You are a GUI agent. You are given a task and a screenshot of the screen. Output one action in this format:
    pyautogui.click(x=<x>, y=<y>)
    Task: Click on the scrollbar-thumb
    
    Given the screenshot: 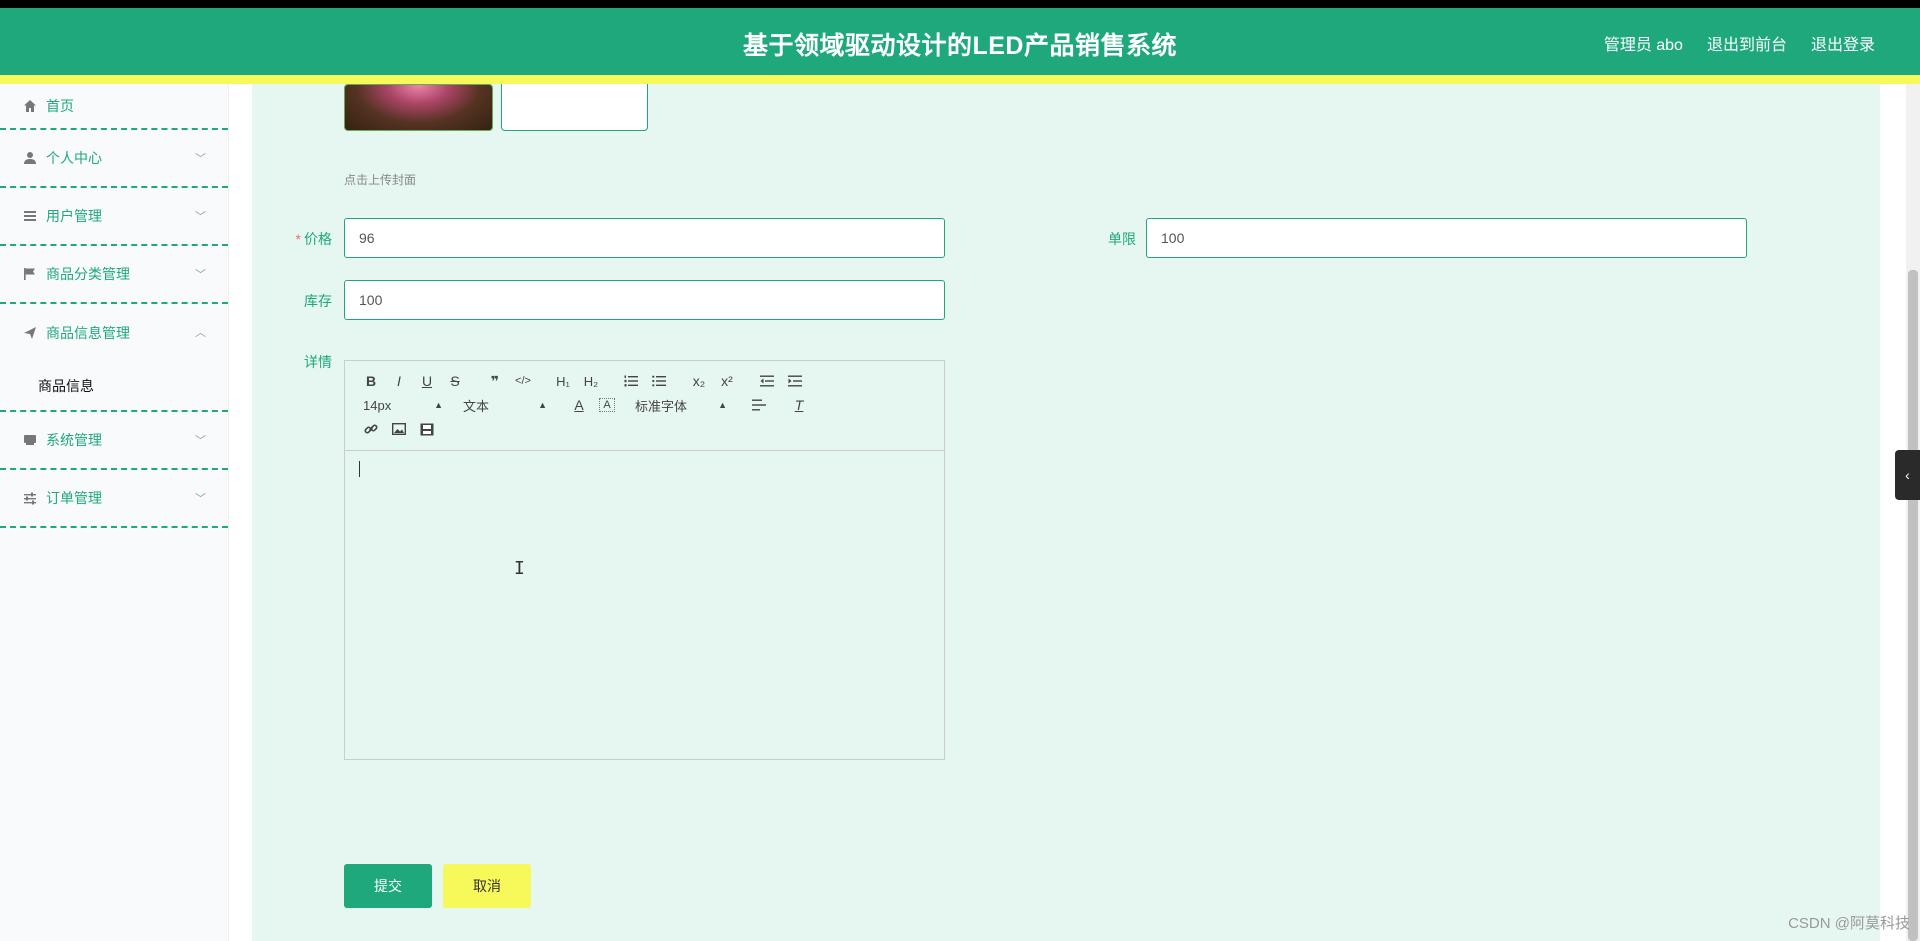 What is the action you would take?
    pyautogui.click(x=1913, y=605)
    